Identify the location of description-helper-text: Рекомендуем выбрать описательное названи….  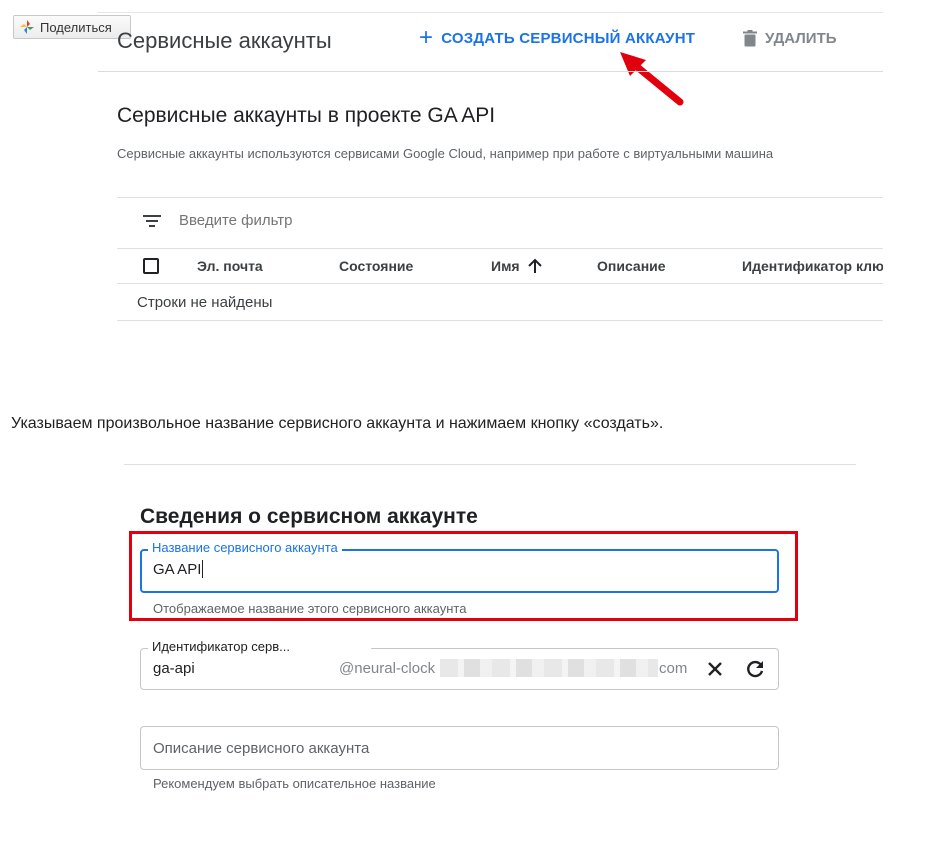
(294, 783).